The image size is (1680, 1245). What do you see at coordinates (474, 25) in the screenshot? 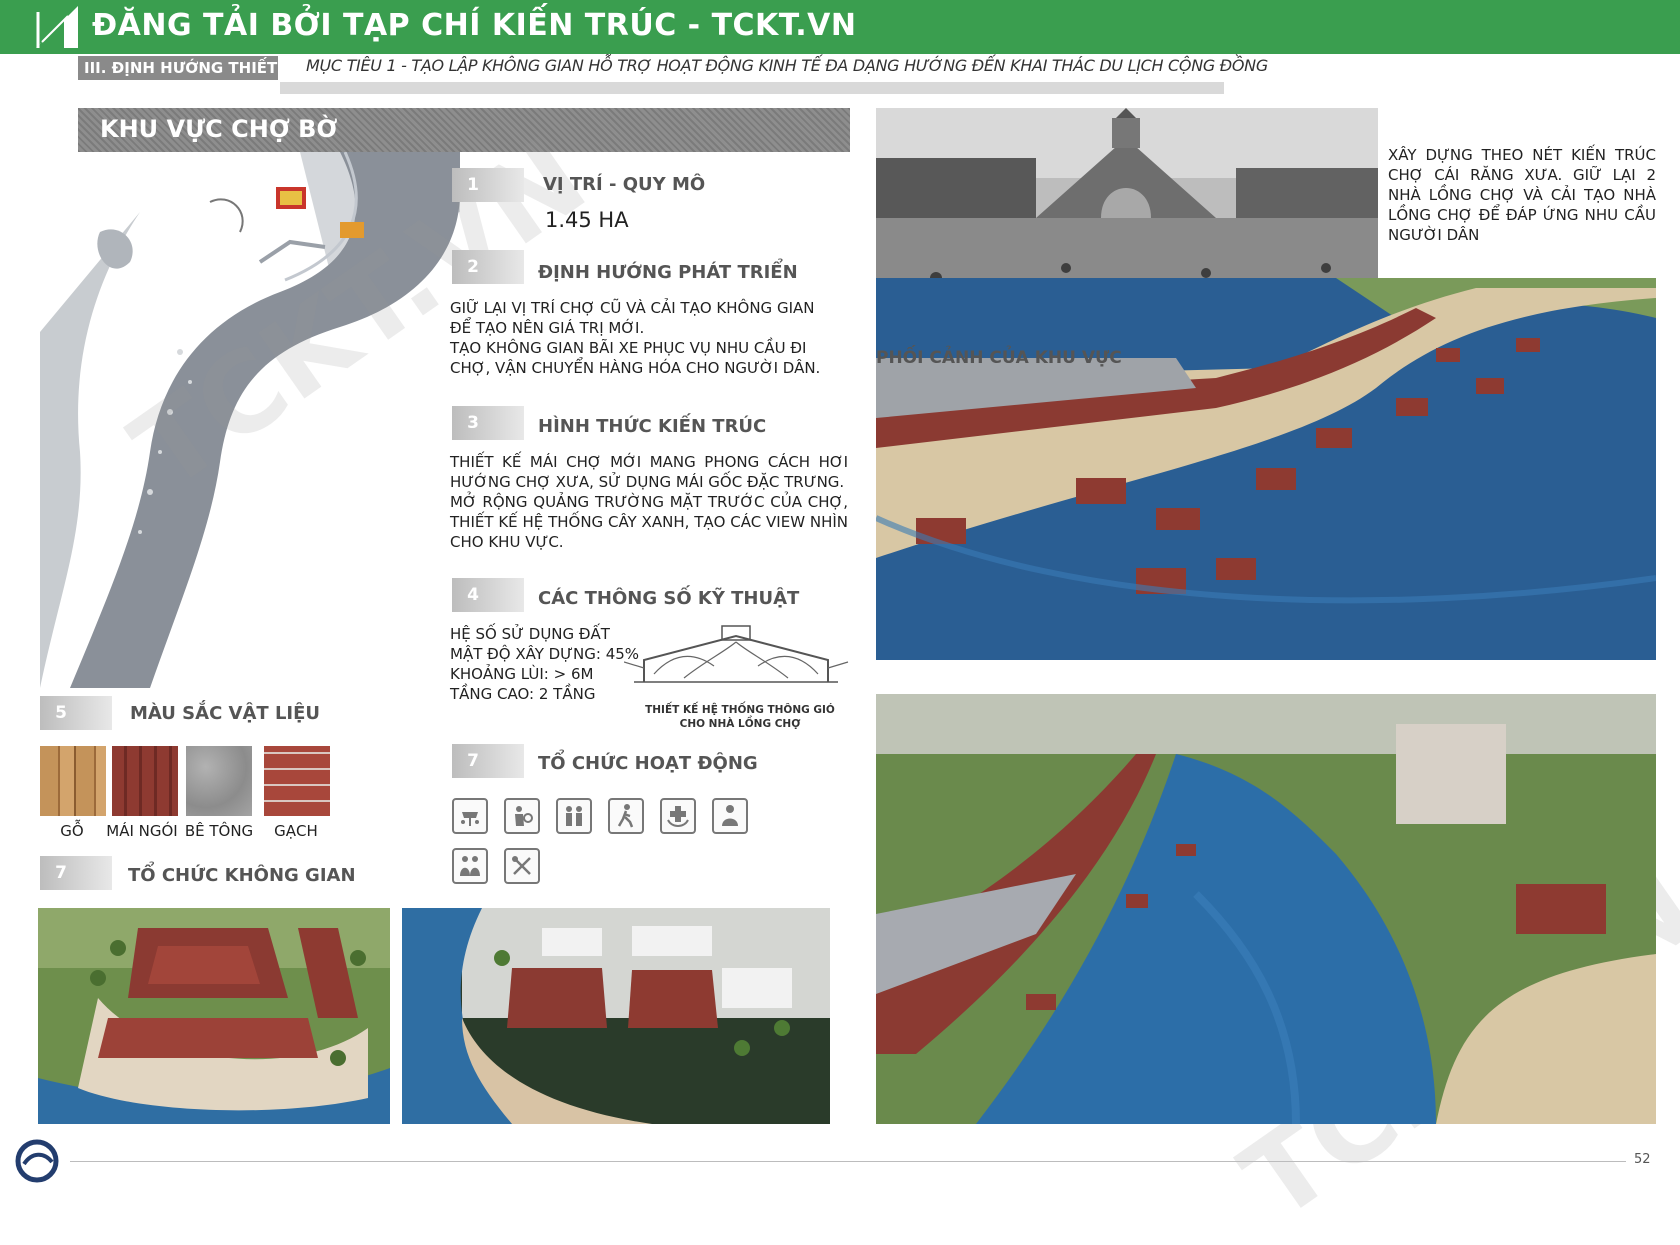
I see `banner-title: ĐĂNG TẢI BỞI TẠP CHÍ KIẾN TRÚC - TCKT.VN` at bounding box center [474, 25].